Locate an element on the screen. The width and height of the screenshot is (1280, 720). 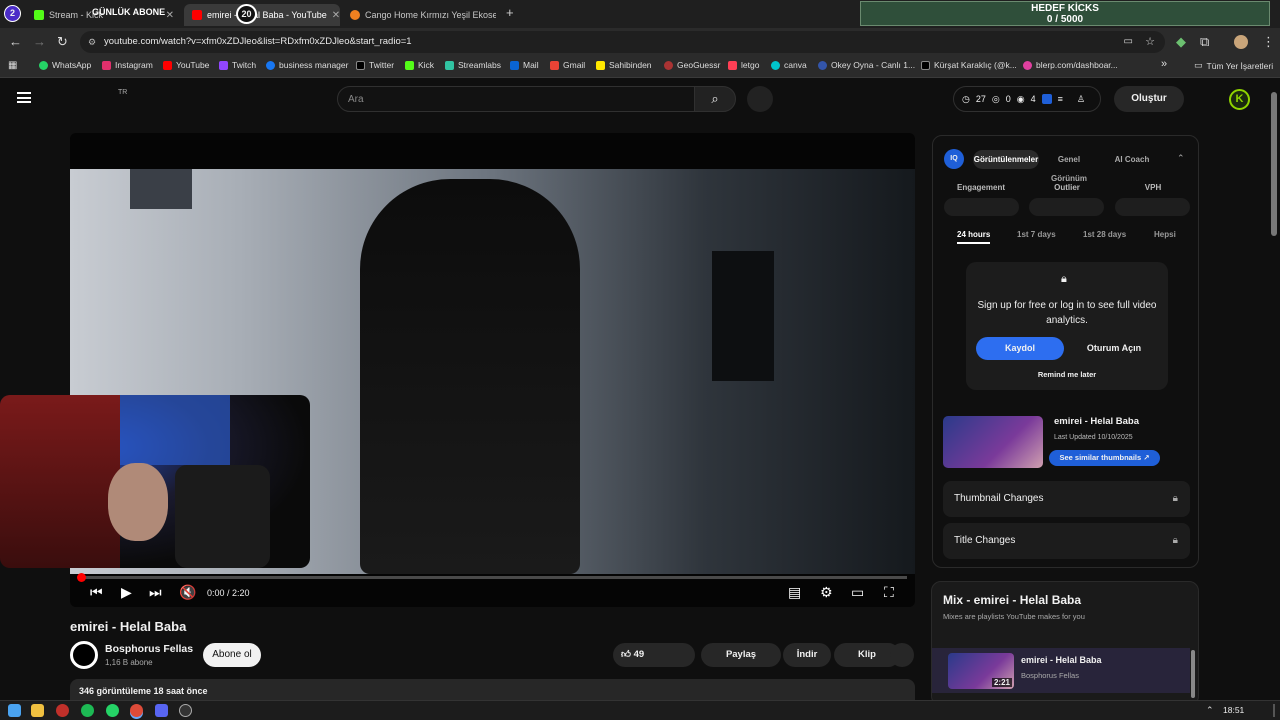
playlist-thumbnail: 2:21 is located at coordinates (981, 671).